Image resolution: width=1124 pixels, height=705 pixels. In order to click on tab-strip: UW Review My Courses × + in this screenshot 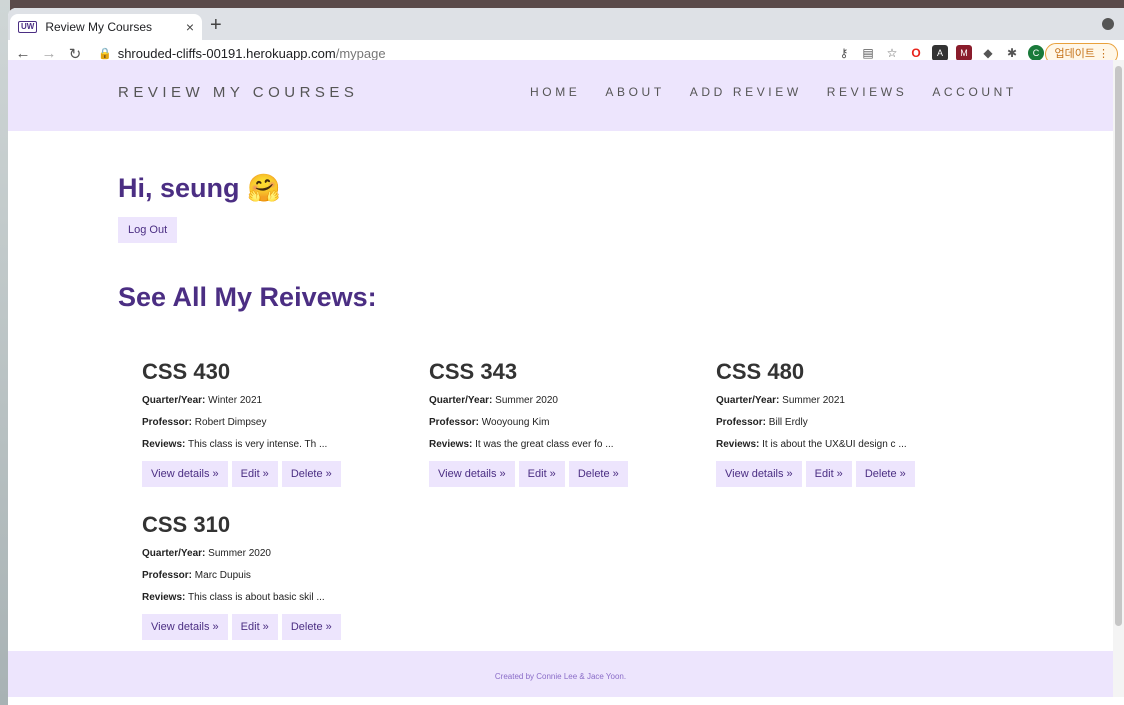, I will do `click(566, 24)`.